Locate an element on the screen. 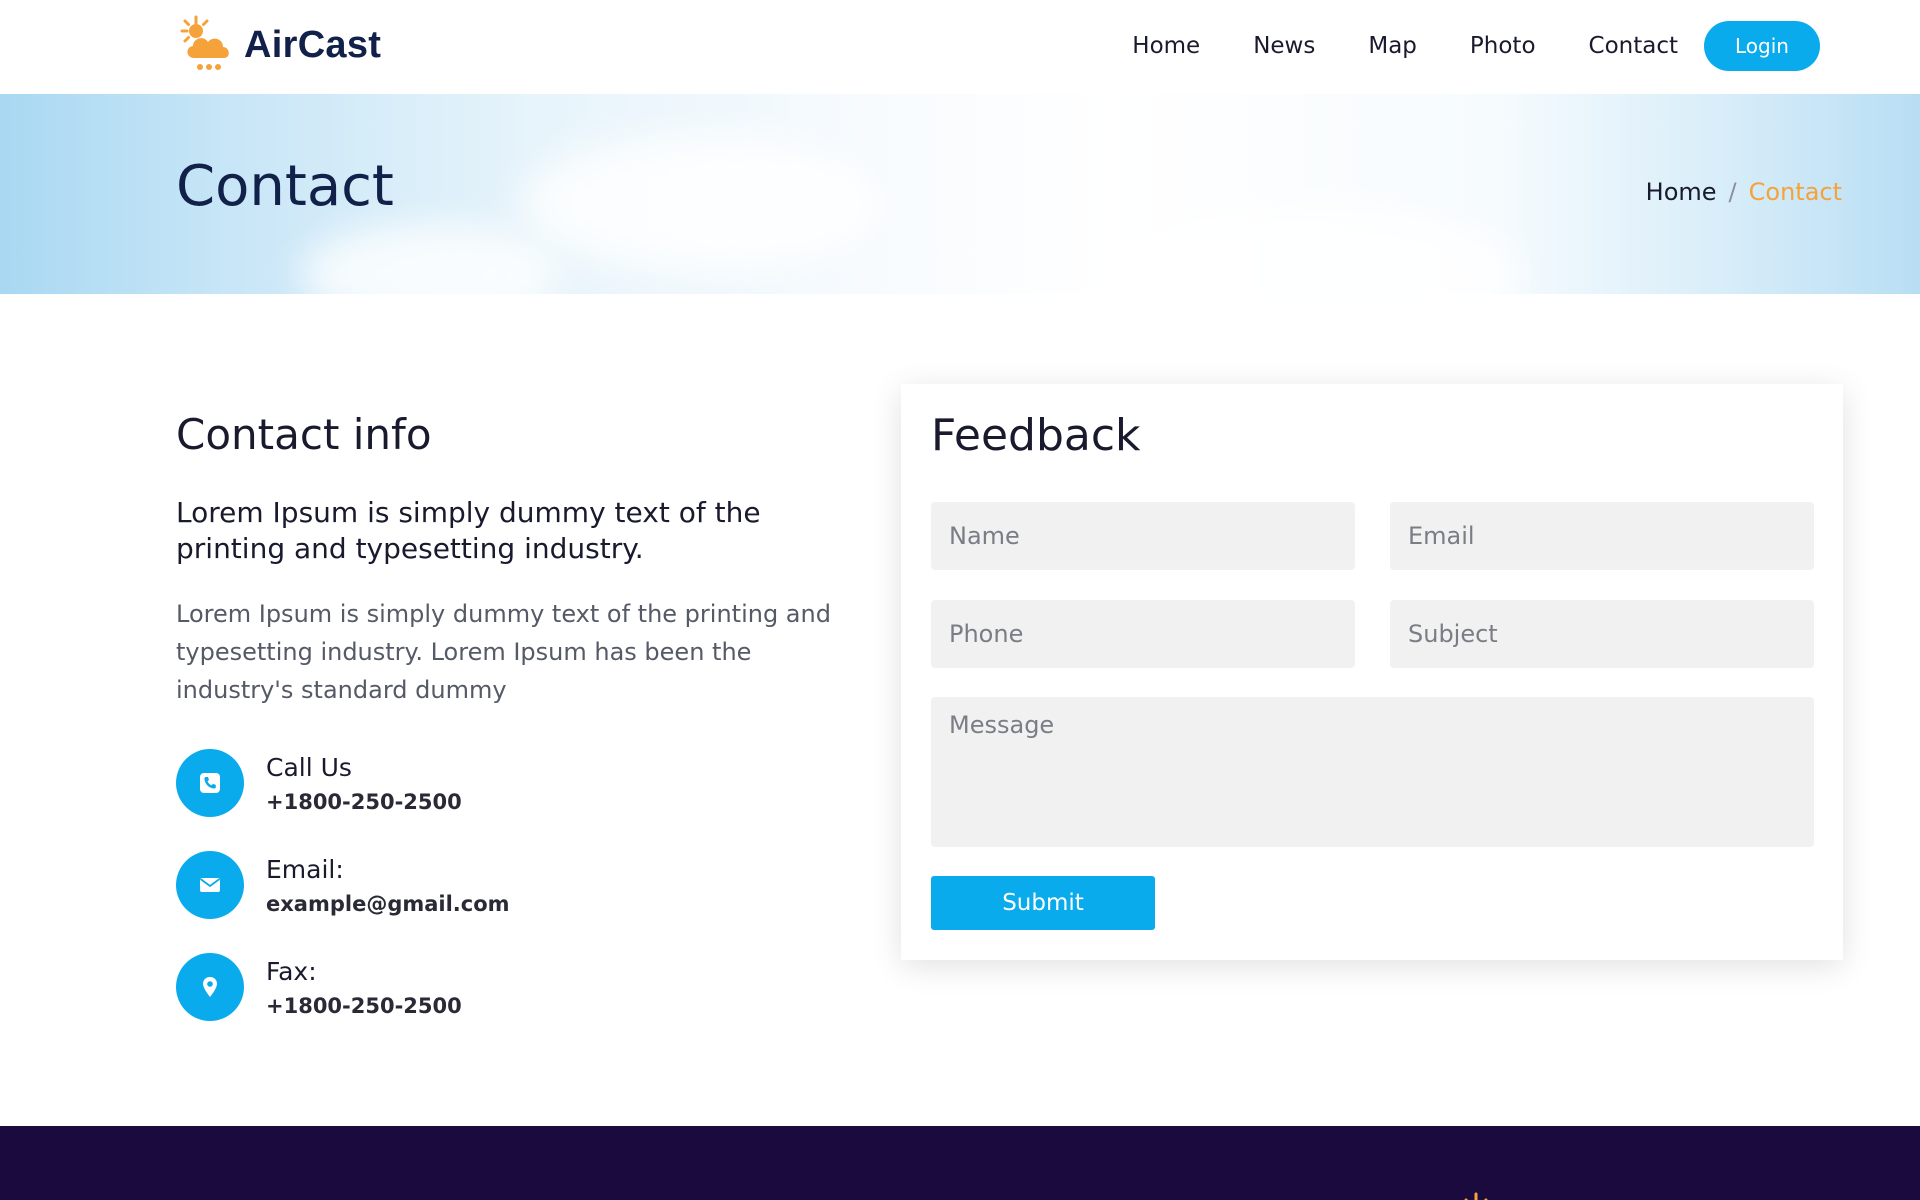 Image resolution: width=1920 pixels, height=1200 pixels. site-footer is located at coordinates (960, 1163).